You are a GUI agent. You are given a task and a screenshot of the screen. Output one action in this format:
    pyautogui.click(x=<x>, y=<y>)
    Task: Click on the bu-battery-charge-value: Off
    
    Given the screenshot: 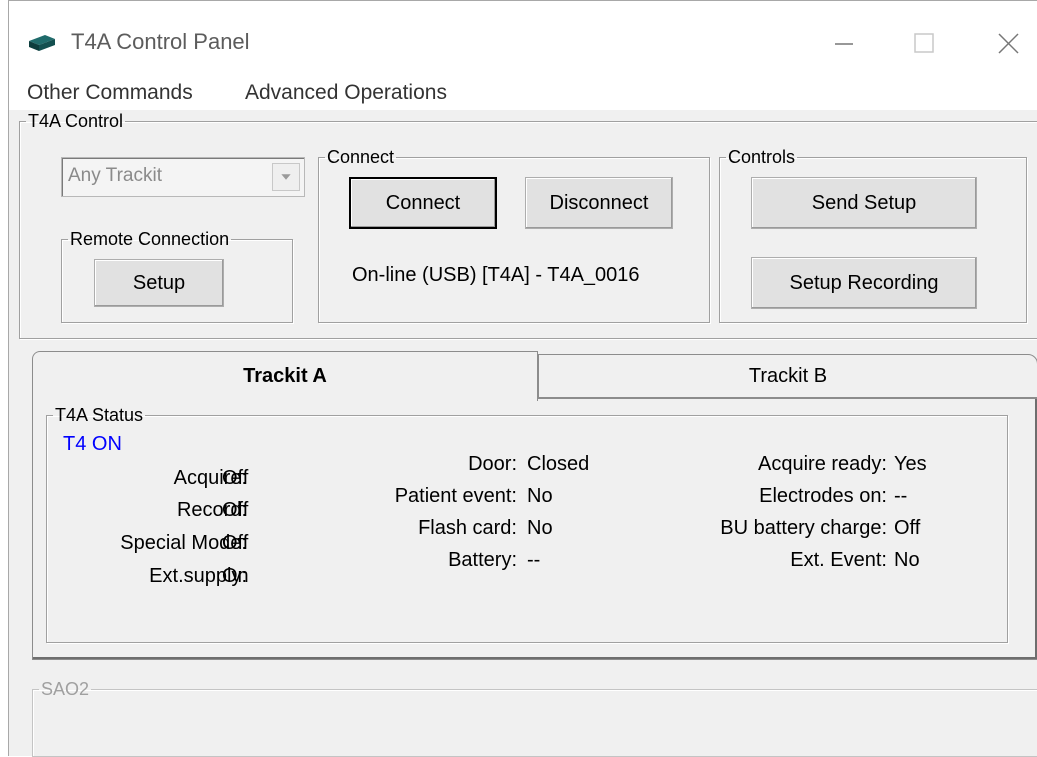 What is the action you would take?
    pyautogui.click(x=907, y=528)
    